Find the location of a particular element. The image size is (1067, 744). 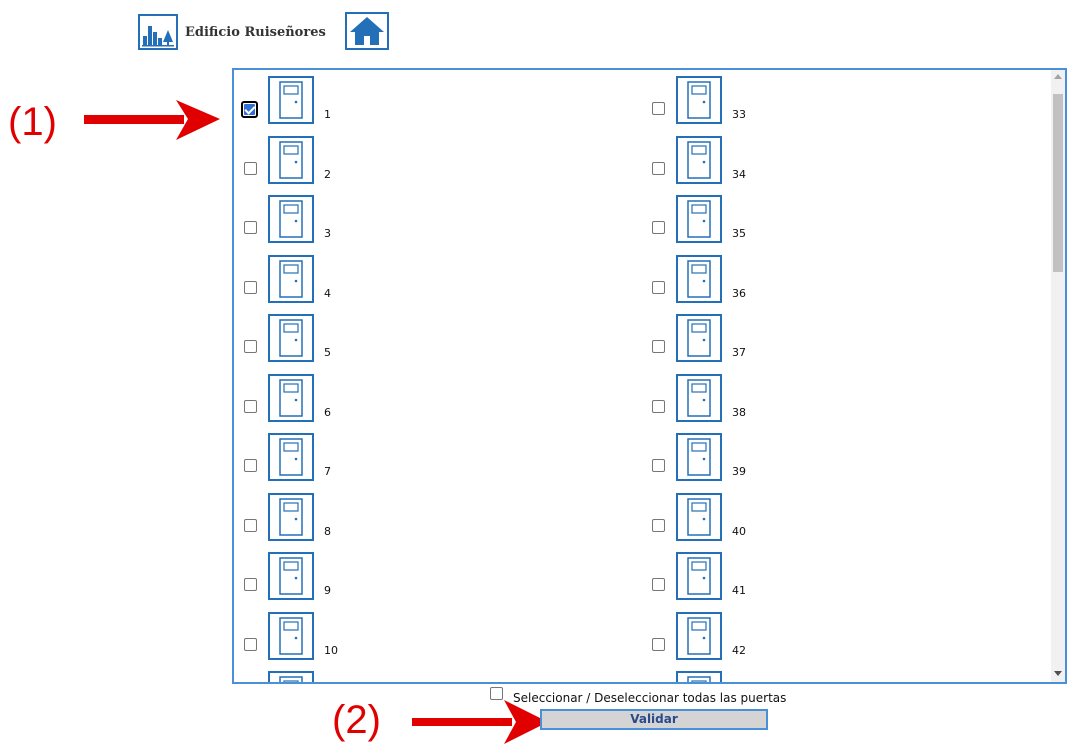

door-number: 35 is located at coordinates (739, 233).